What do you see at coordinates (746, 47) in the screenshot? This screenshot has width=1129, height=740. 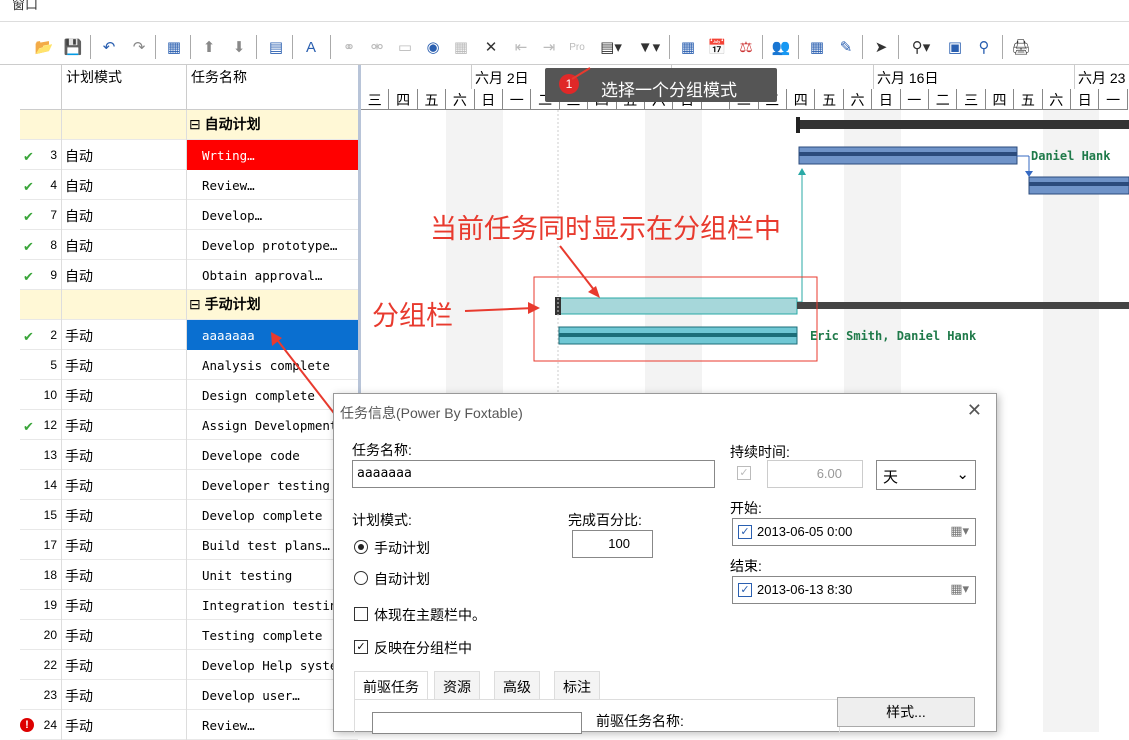 I see `scale-icon: ⚖` at bounding box center [746, 47].